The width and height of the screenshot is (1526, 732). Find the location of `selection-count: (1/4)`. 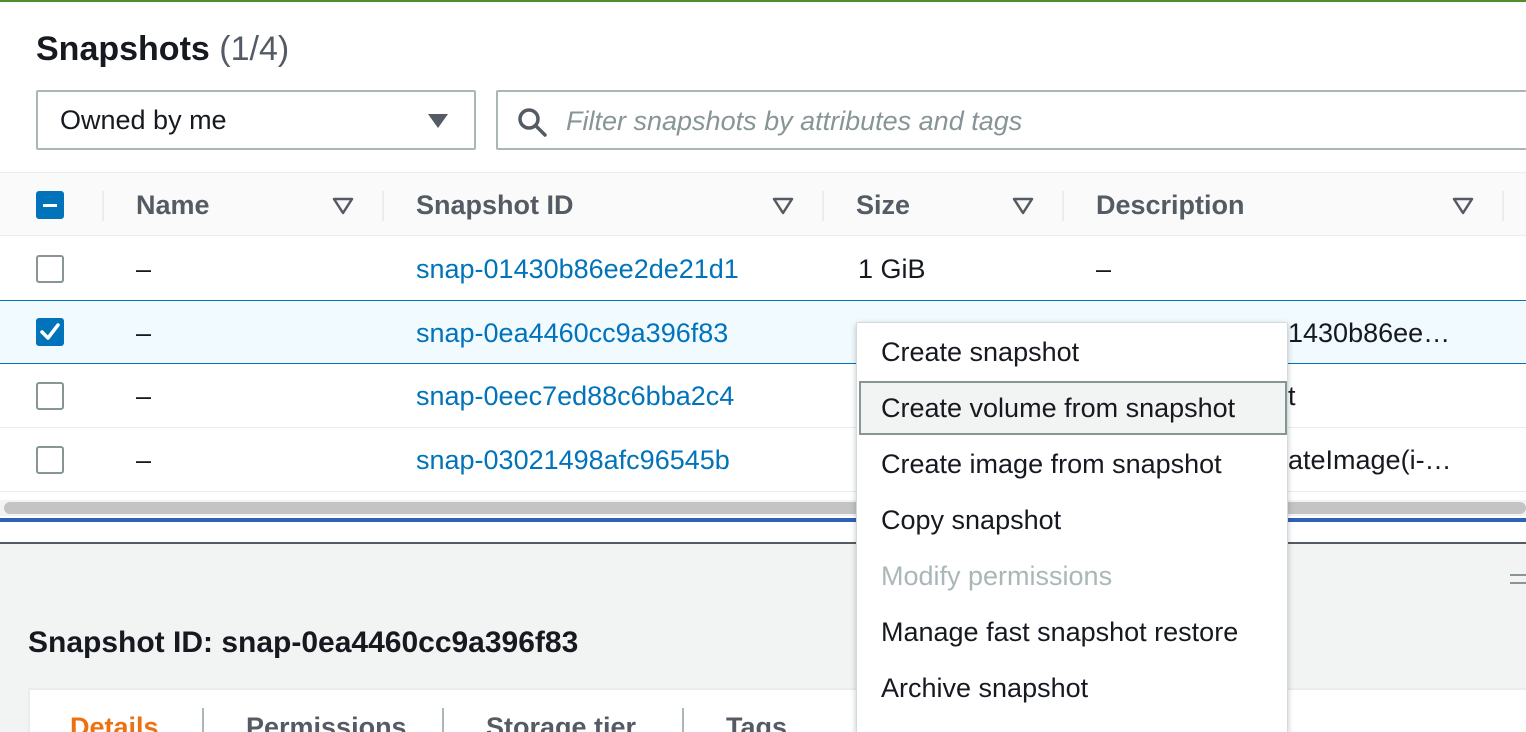

selection-count: (1/4) is located at coordinates (254, 49).